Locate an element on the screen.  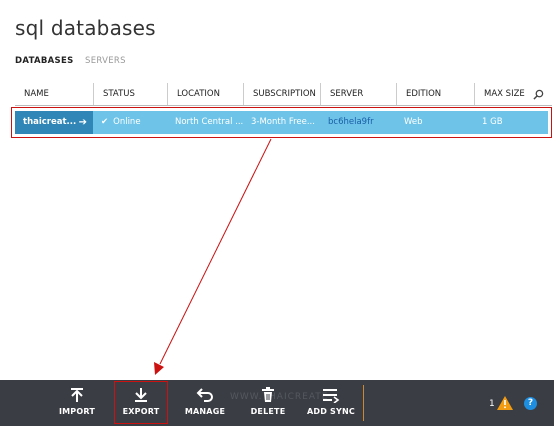
annotation-arrow is located at coordinates (213, 256).